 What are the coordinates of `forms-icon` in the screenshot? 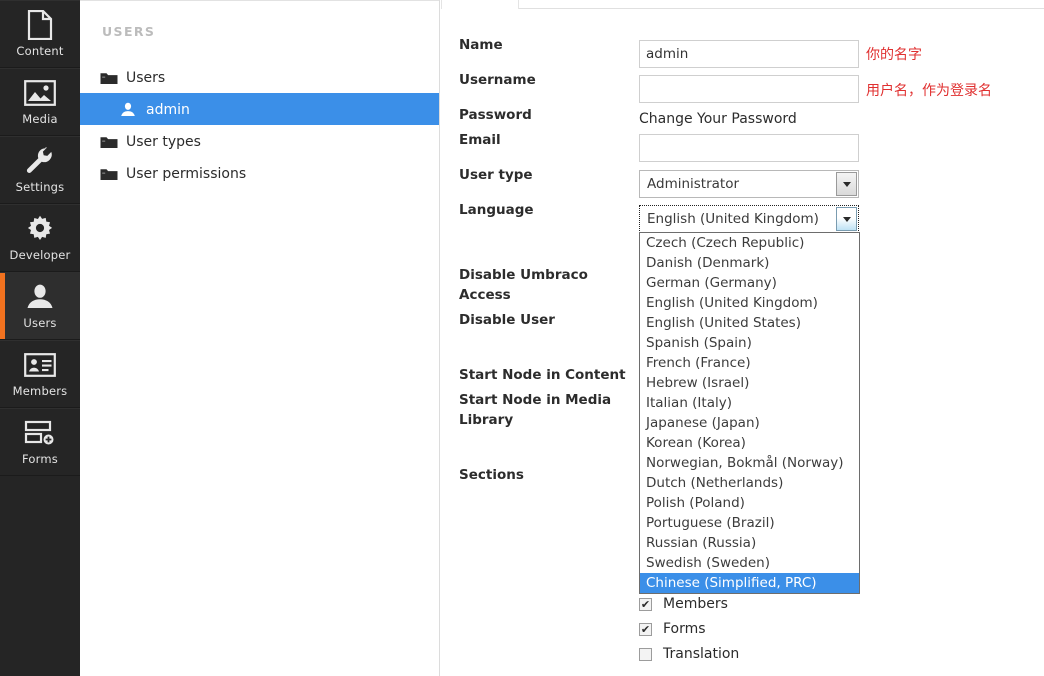 It's located at (40, 433).